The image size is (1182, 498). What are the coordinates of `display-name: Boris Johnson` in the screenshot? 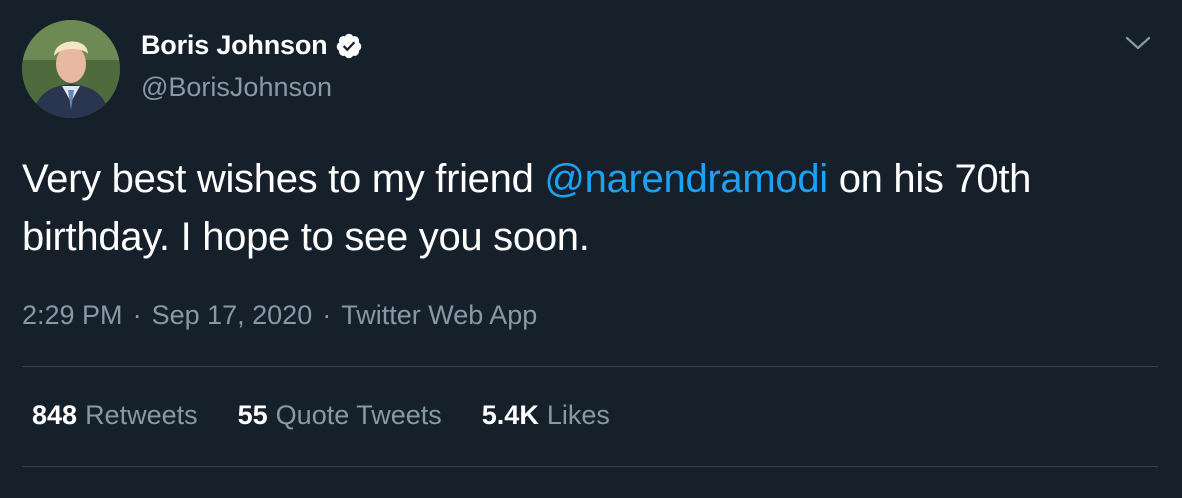 It's located at (234, 45).